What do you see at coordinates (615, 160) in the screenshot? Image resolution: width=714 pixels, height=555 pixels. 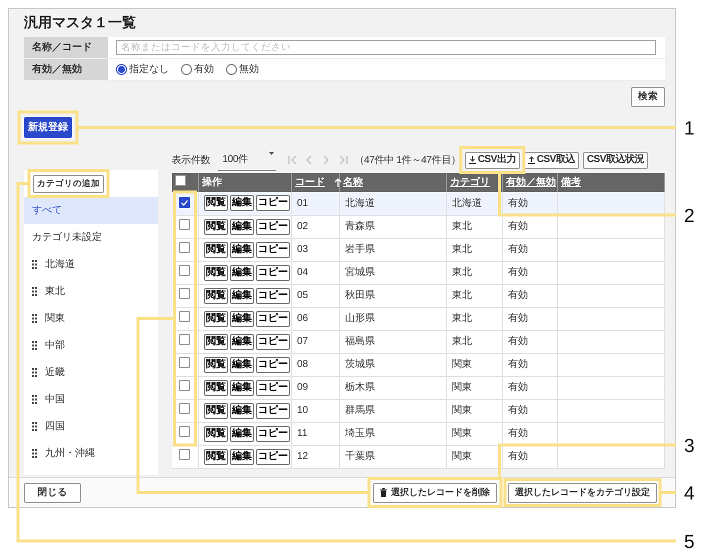 I see `csv-button: CSV取込状況` at bounding box center [615, 160].